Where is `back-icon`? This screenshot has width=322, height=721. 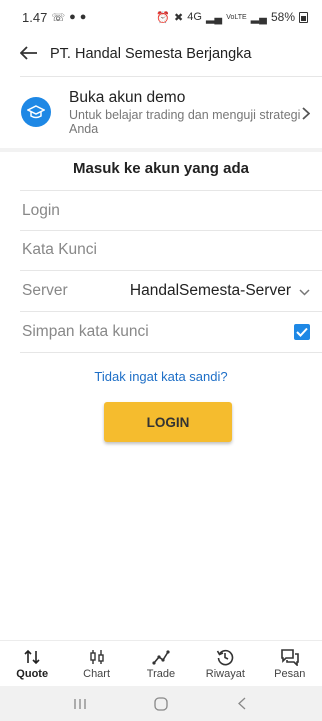
back-icon is located at coordinates (242, 703).